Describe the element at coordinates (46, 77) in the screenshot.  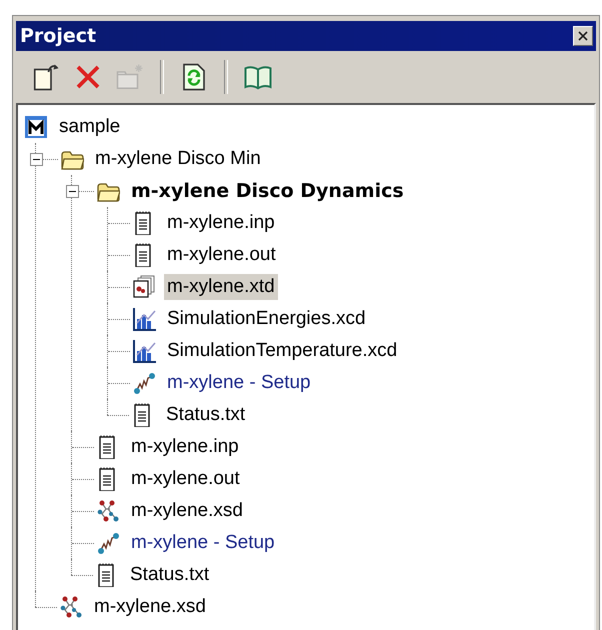
I see `new-document-icon` at that location.